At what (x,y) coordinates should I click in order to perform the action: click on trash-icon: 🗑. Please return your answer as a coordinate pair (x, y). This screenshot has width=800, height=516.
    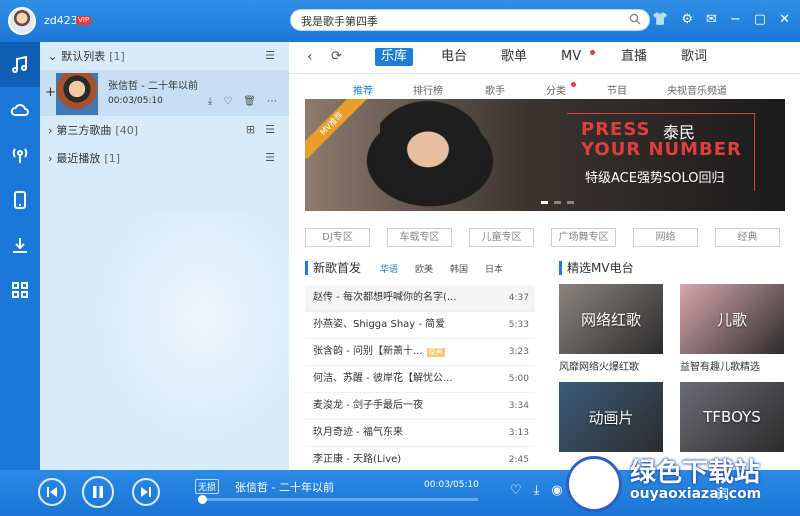
    Looking at the image, I should click on (249, 101).